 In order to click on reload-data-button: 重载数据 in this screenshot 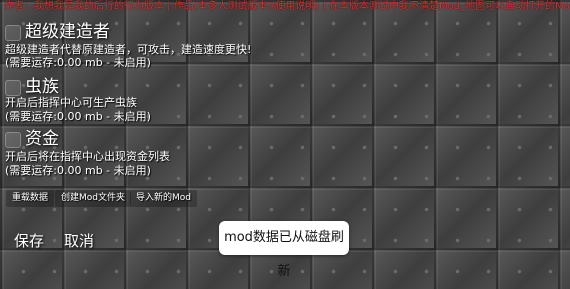, I will do `click(30, 198)`.